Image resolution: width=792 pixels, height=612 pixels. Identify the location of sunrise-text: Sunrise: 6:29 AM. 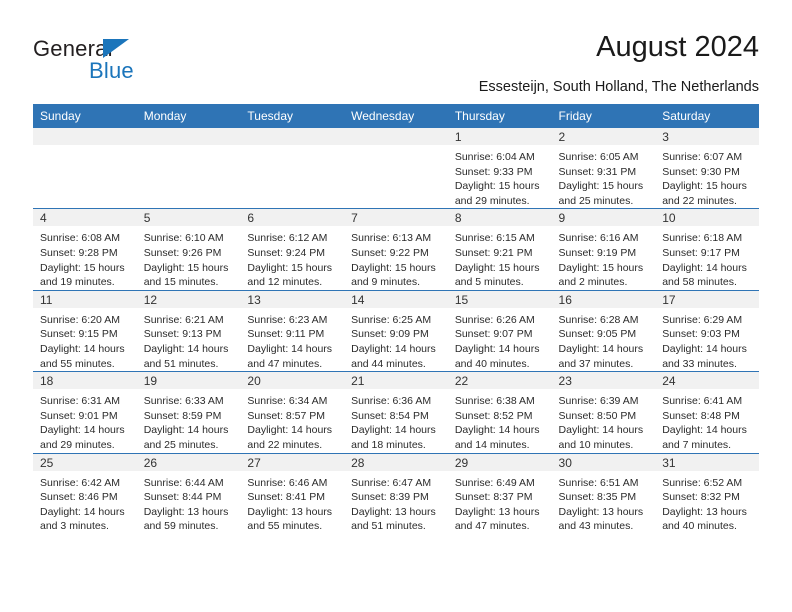
(702, 319).